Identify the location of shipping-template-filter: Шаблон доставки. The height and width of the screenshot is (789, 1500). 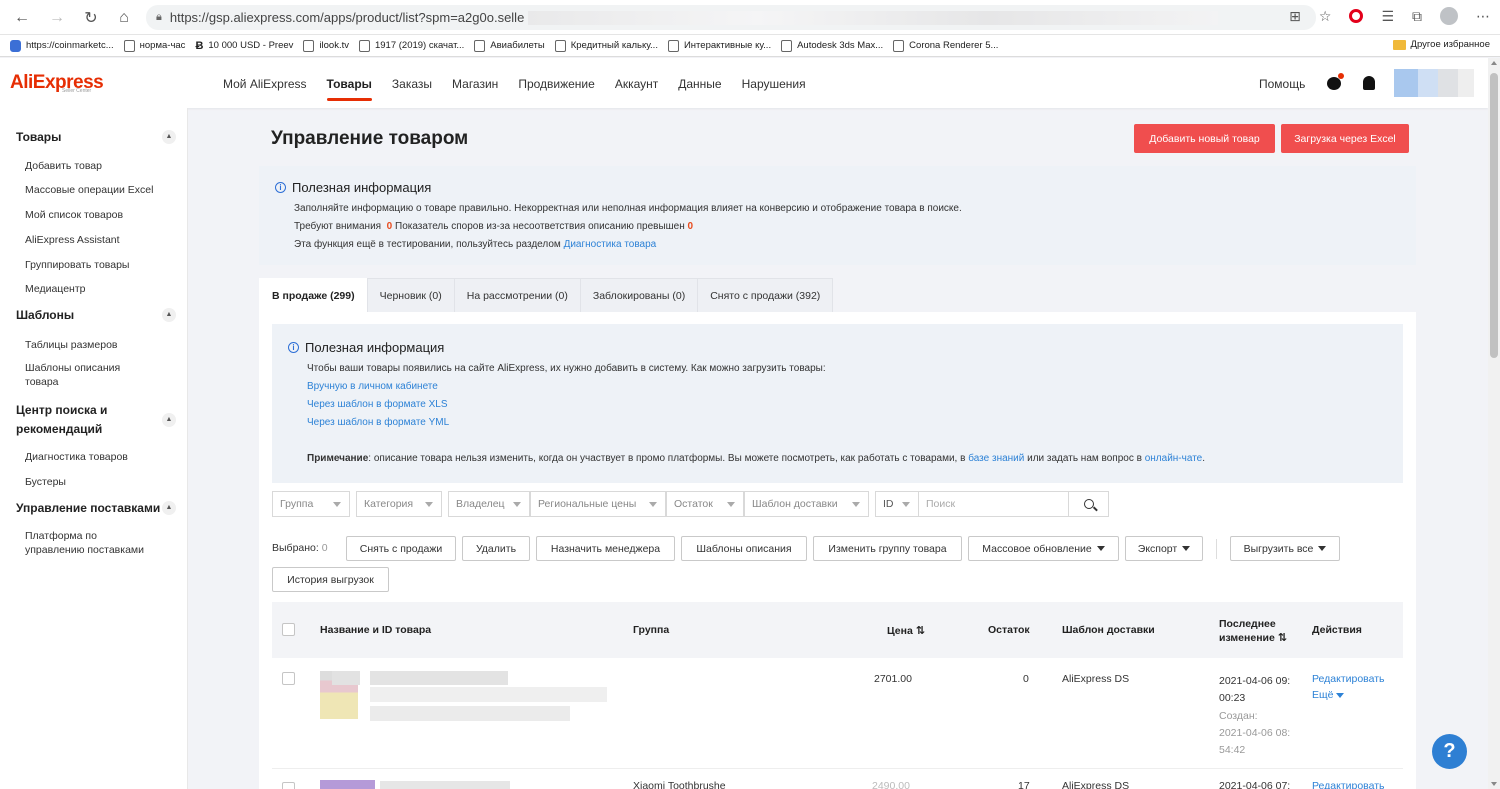
(806, 504).